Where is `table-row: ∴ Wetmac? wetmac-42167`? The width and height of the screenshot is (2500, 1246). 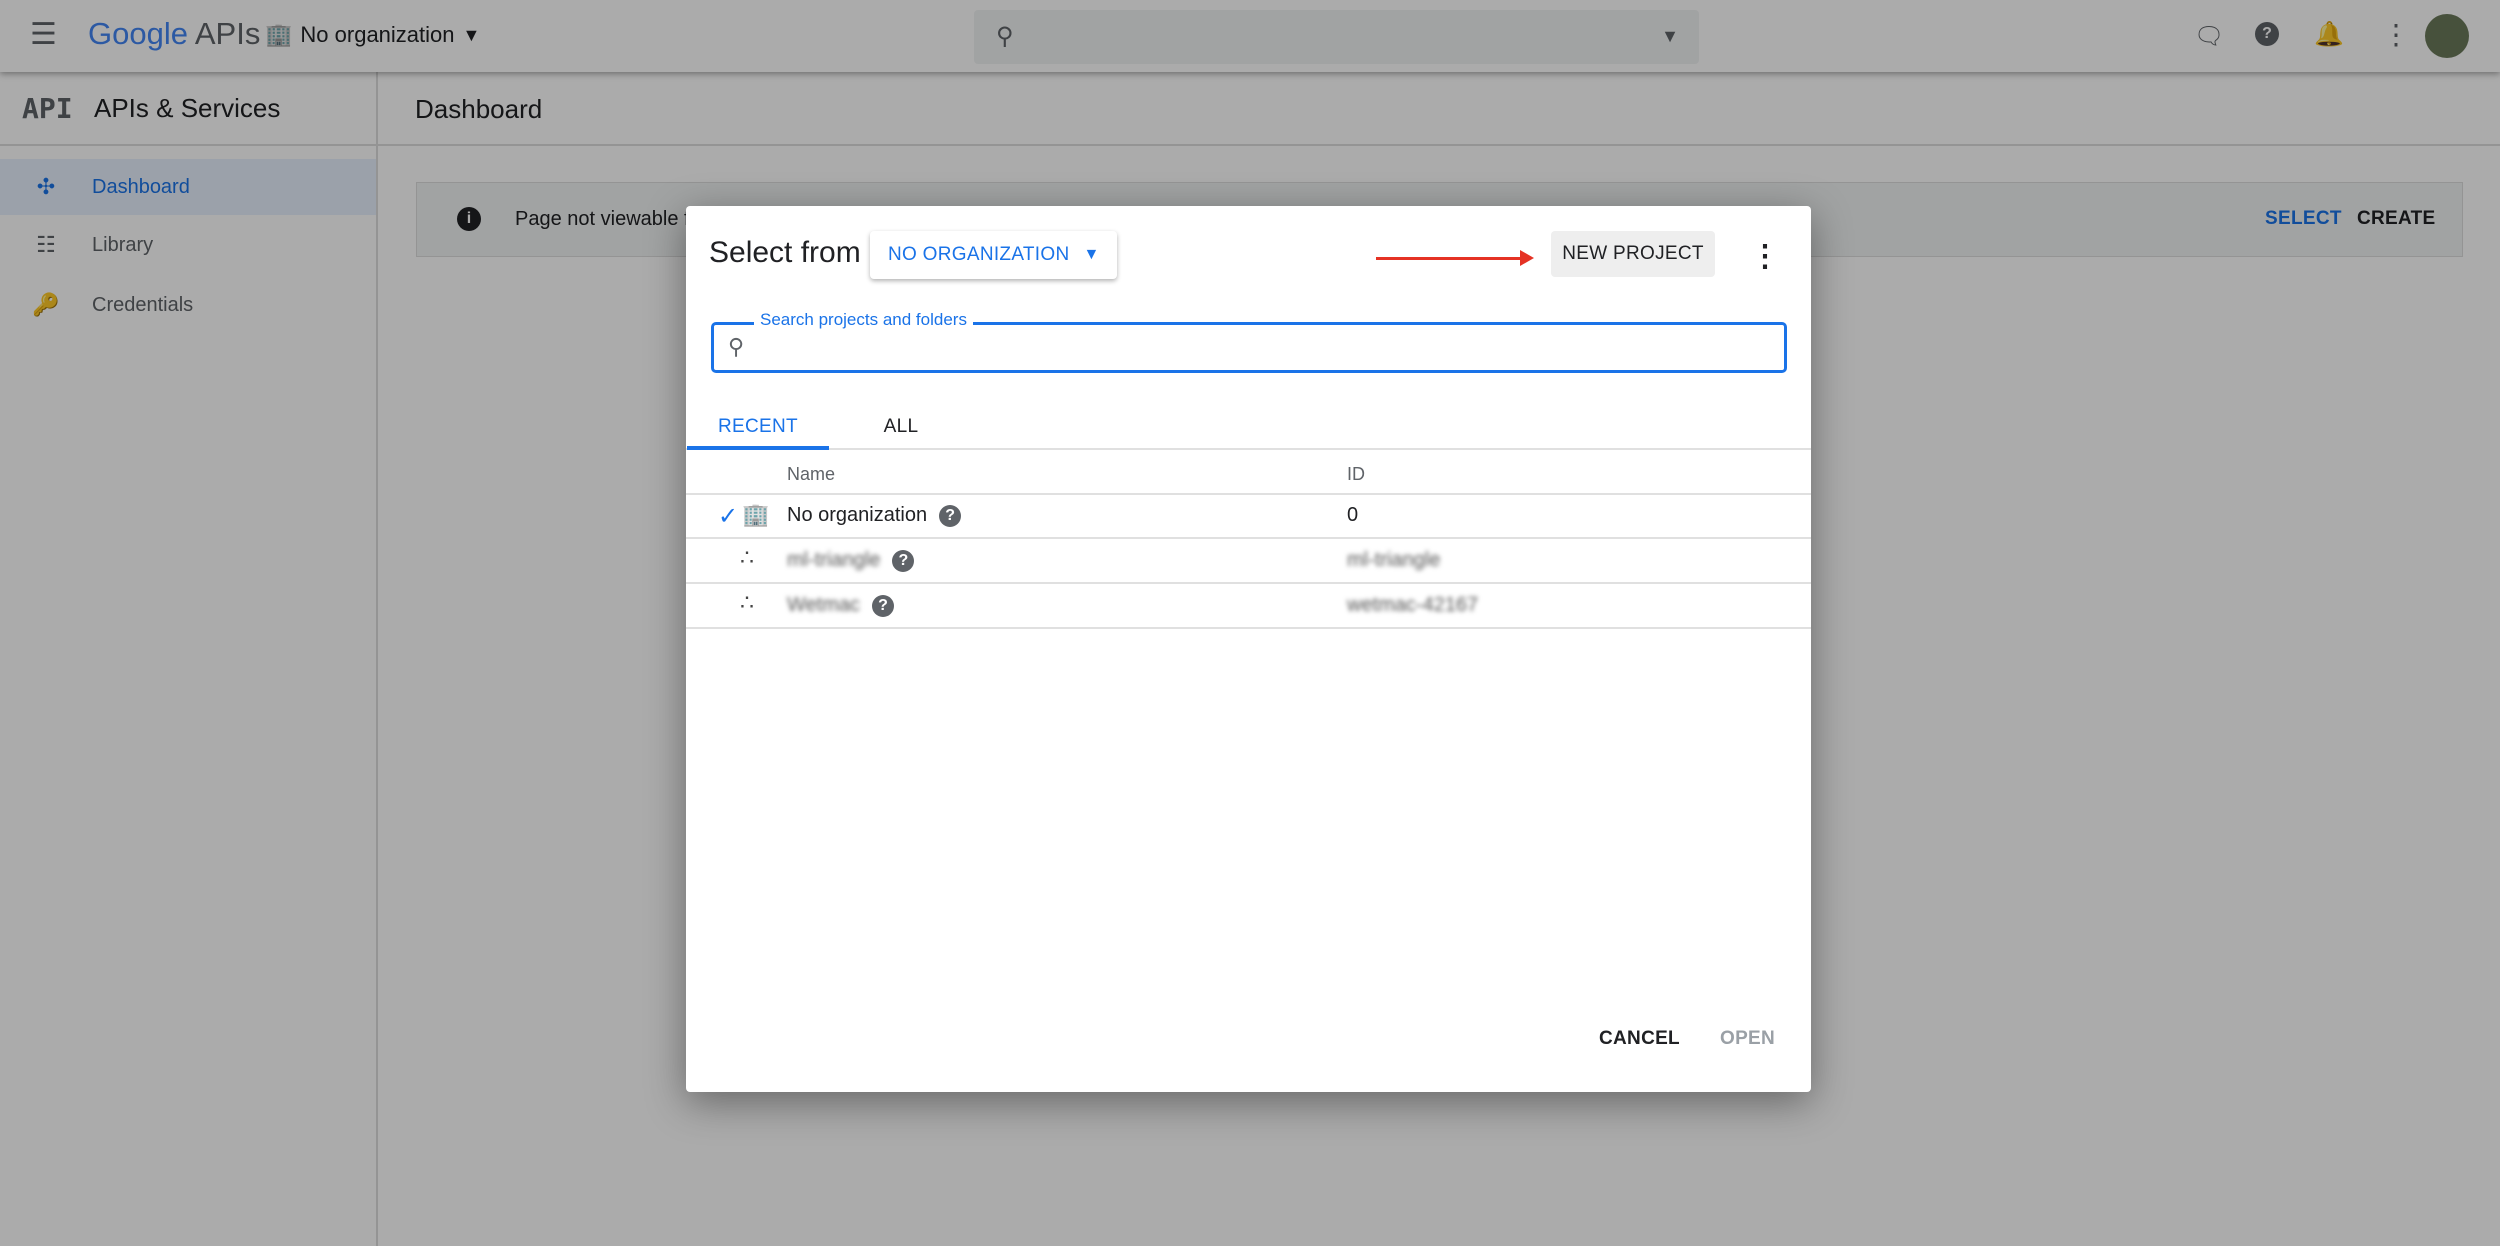 table-row: ∴ Wetmac? wetmac-42167 is located at coordinates (1248, 606).